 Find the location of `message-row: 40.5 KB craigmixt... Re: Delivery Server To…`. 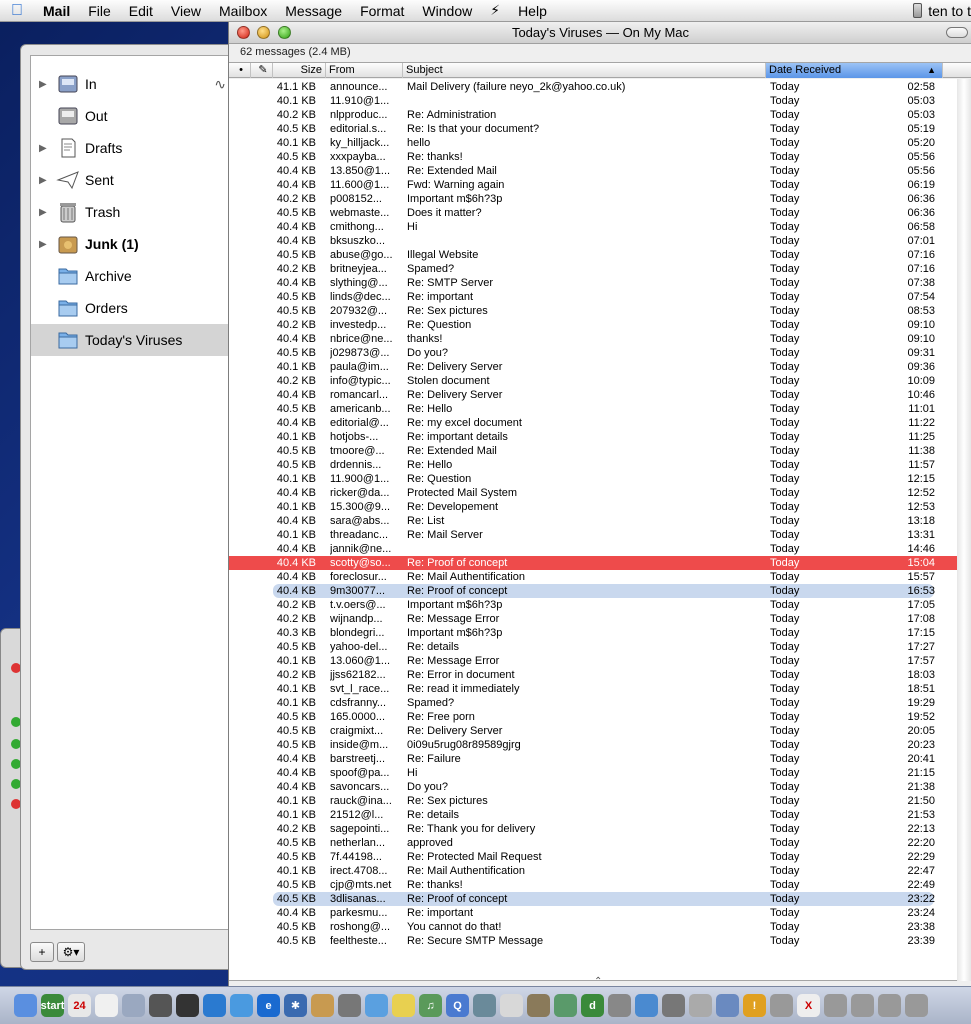

message-row: 40.5 KB craigmixt... Re: Delivery Server To… is located at coordinates (594, 731).